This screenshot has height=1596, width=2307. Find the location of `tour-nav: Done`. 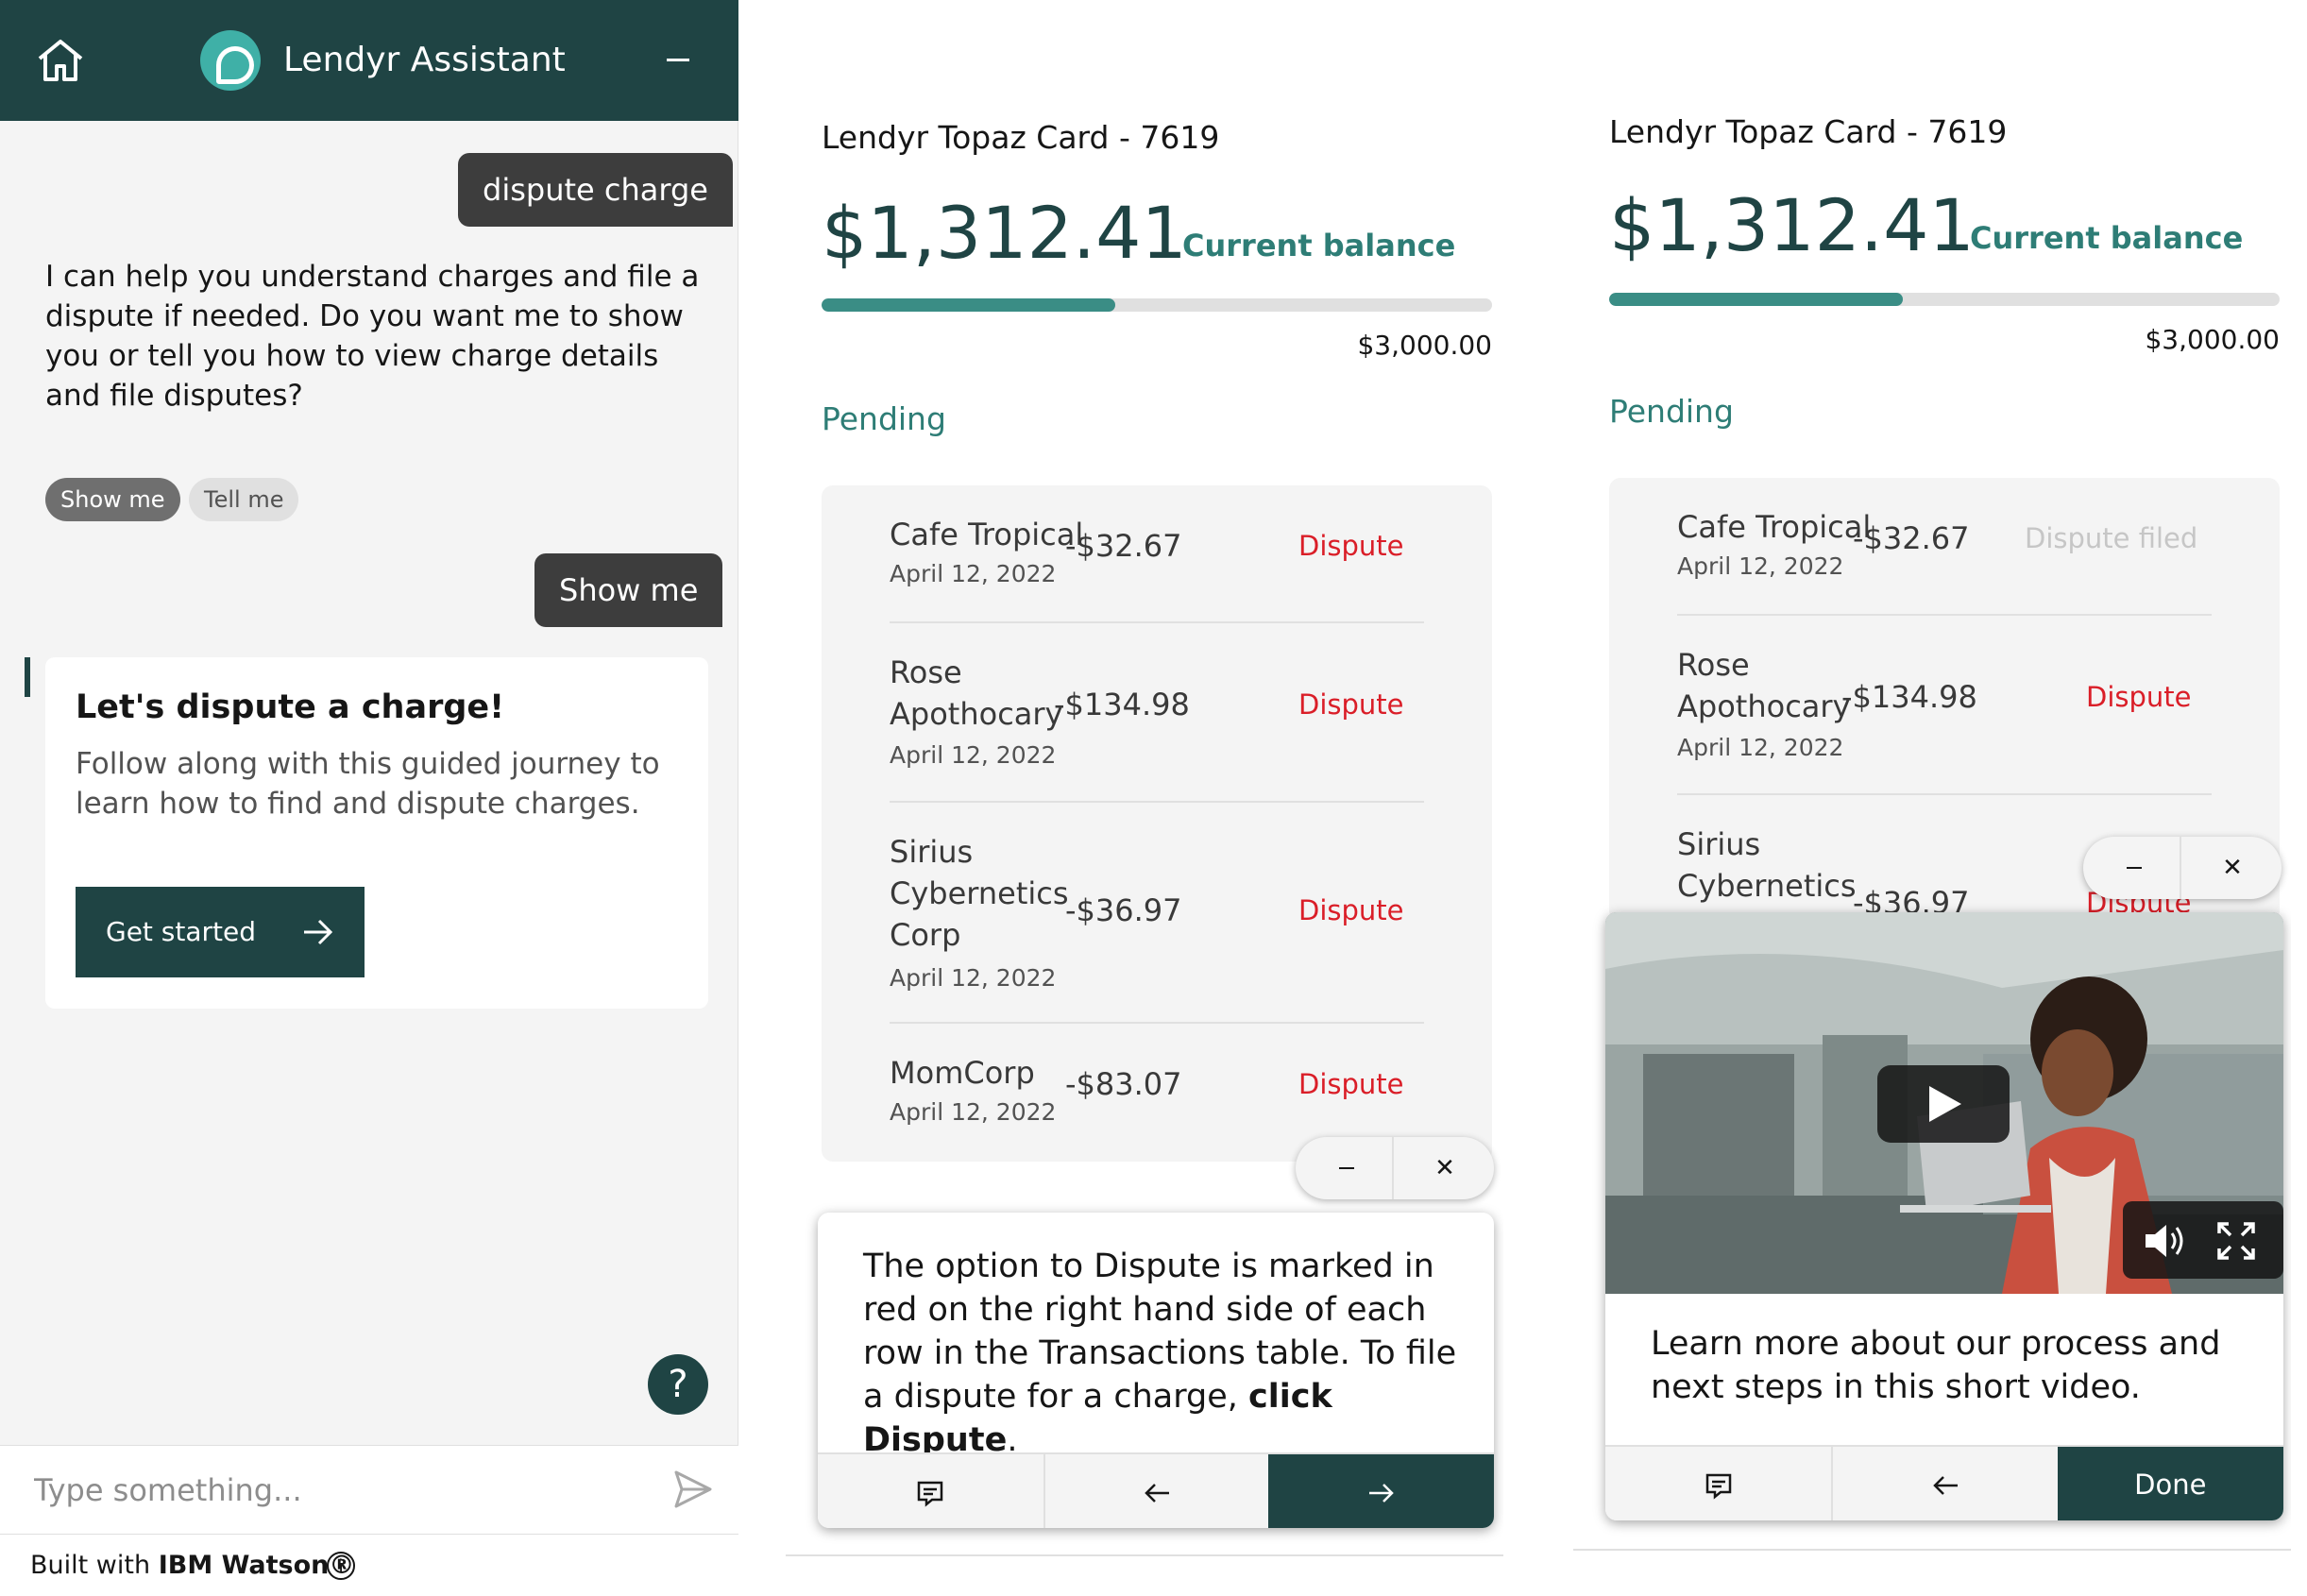

tour-nav: Done is located at coordinates (1944, 1482).